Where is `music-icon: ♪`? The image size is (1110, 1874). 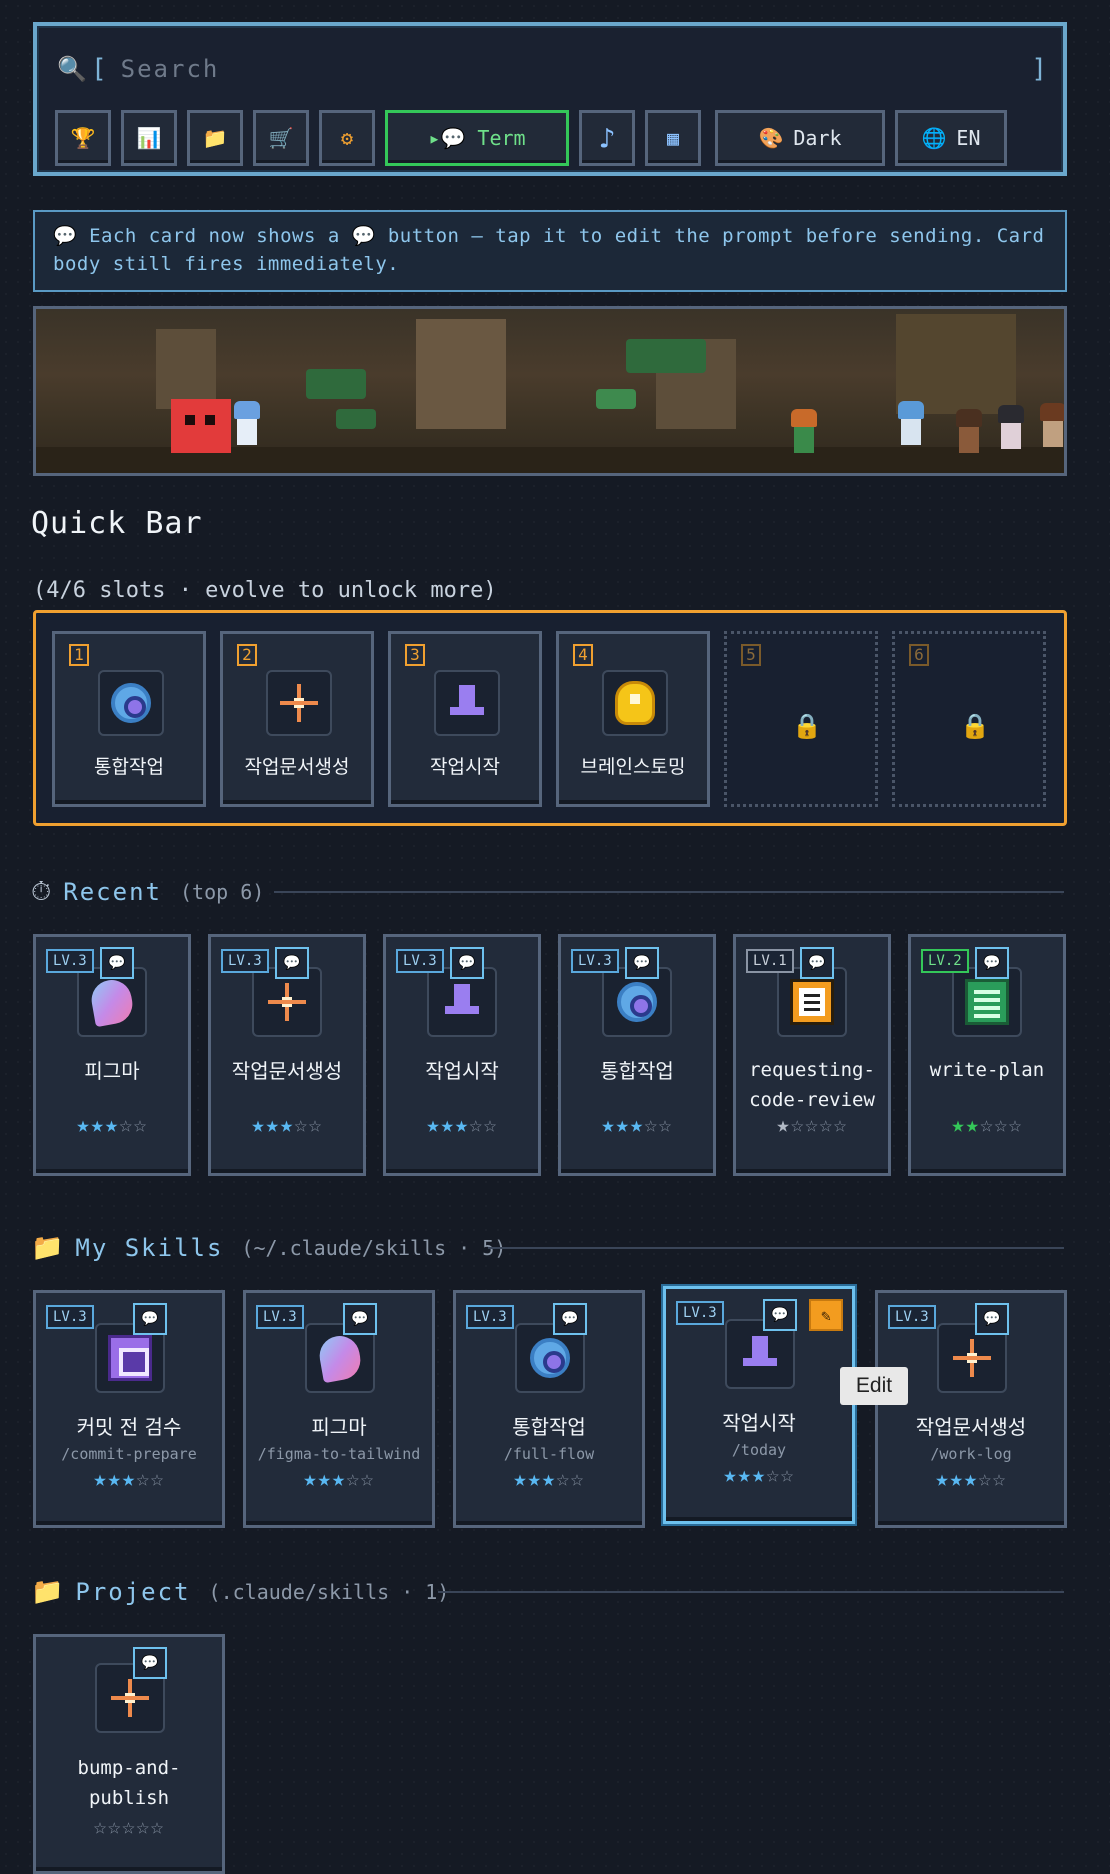
music-icon: ♪ is located at coordinates (607, 138).